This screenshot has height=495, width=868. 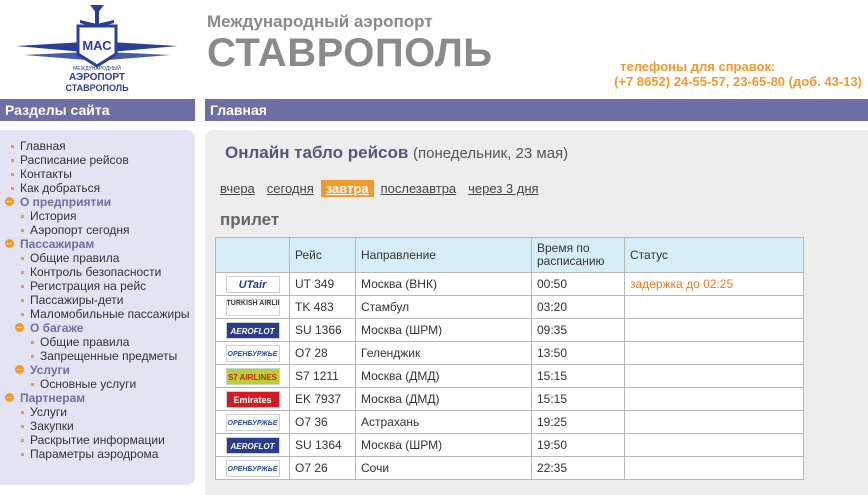 I want to click on s7-logo: S7 AIRLINES, so click(x=252, y=376).